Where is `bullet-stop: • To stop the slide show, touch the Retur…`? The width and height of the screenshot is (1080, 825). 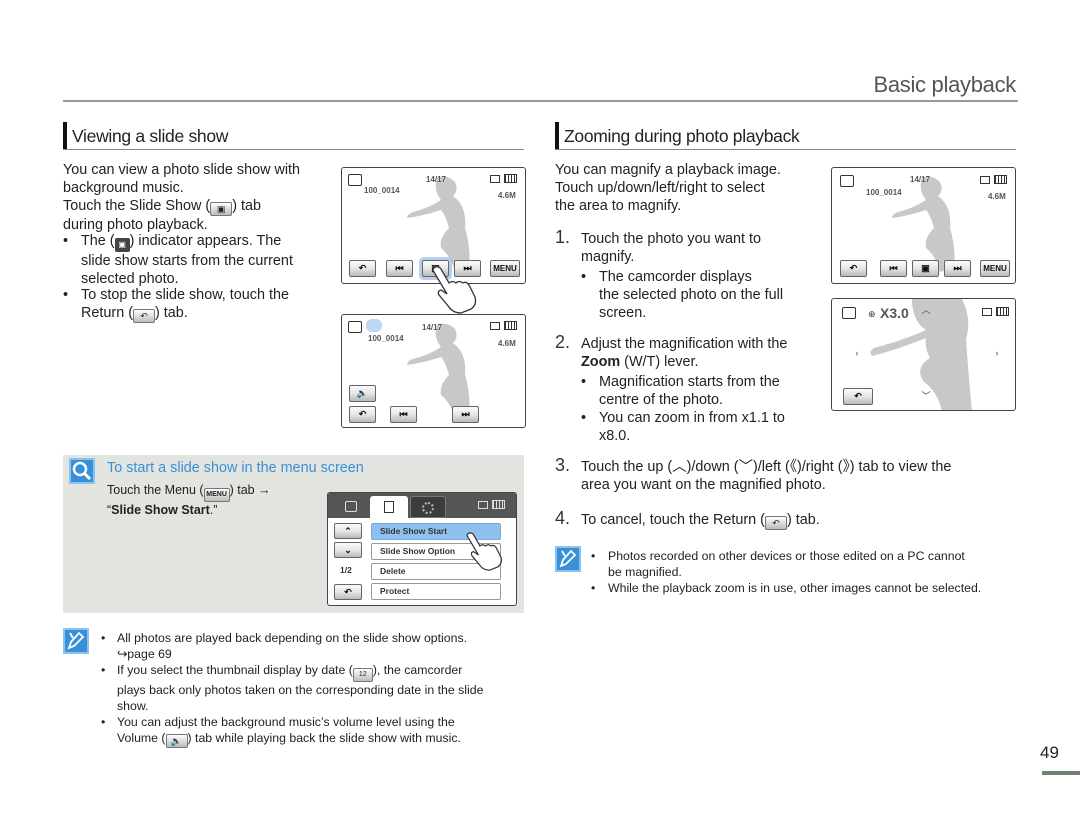
bullet-stop: • To stop the slide show, touch the Retur… is located at coordinates (176, 305).